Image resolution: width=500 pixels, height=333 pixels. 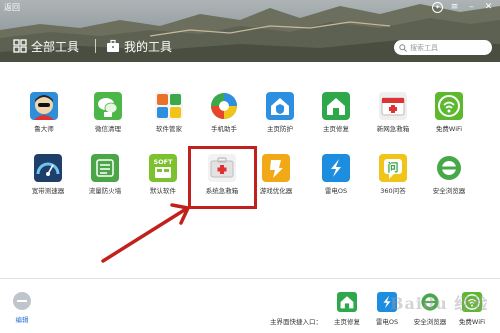 I want to click on tool-homepage-repair: 主页修复, so click(x=336, y=112).